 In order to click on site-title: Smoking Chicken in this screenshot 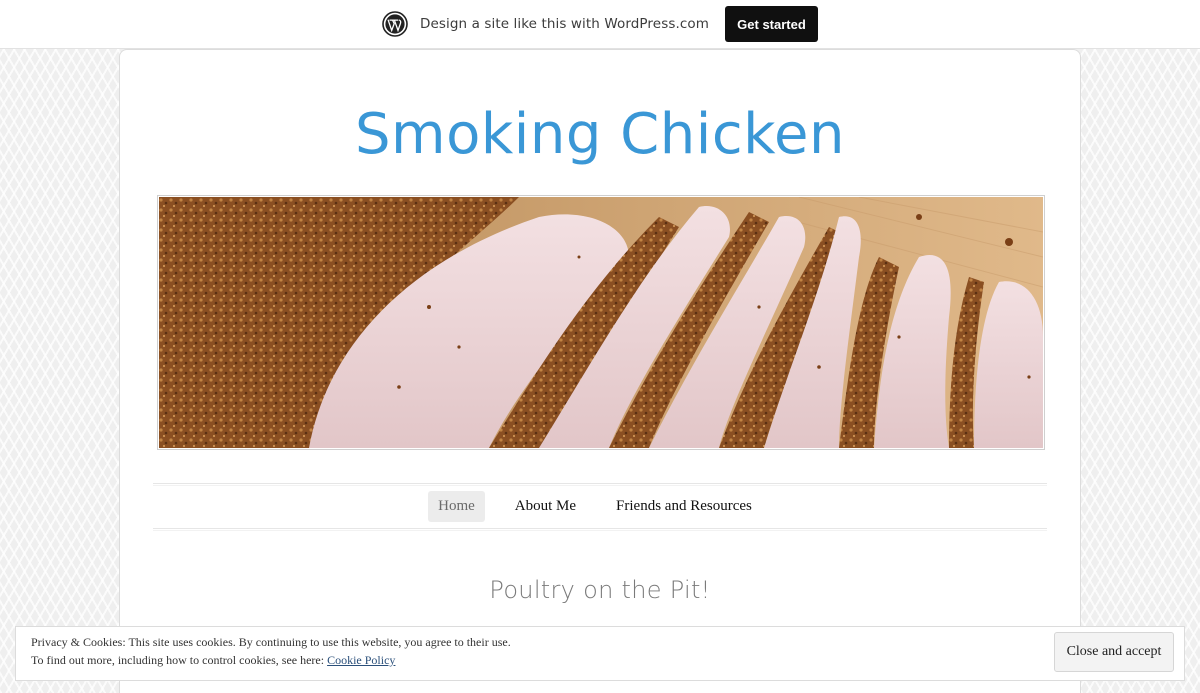, I will do `click(600, 135)`.